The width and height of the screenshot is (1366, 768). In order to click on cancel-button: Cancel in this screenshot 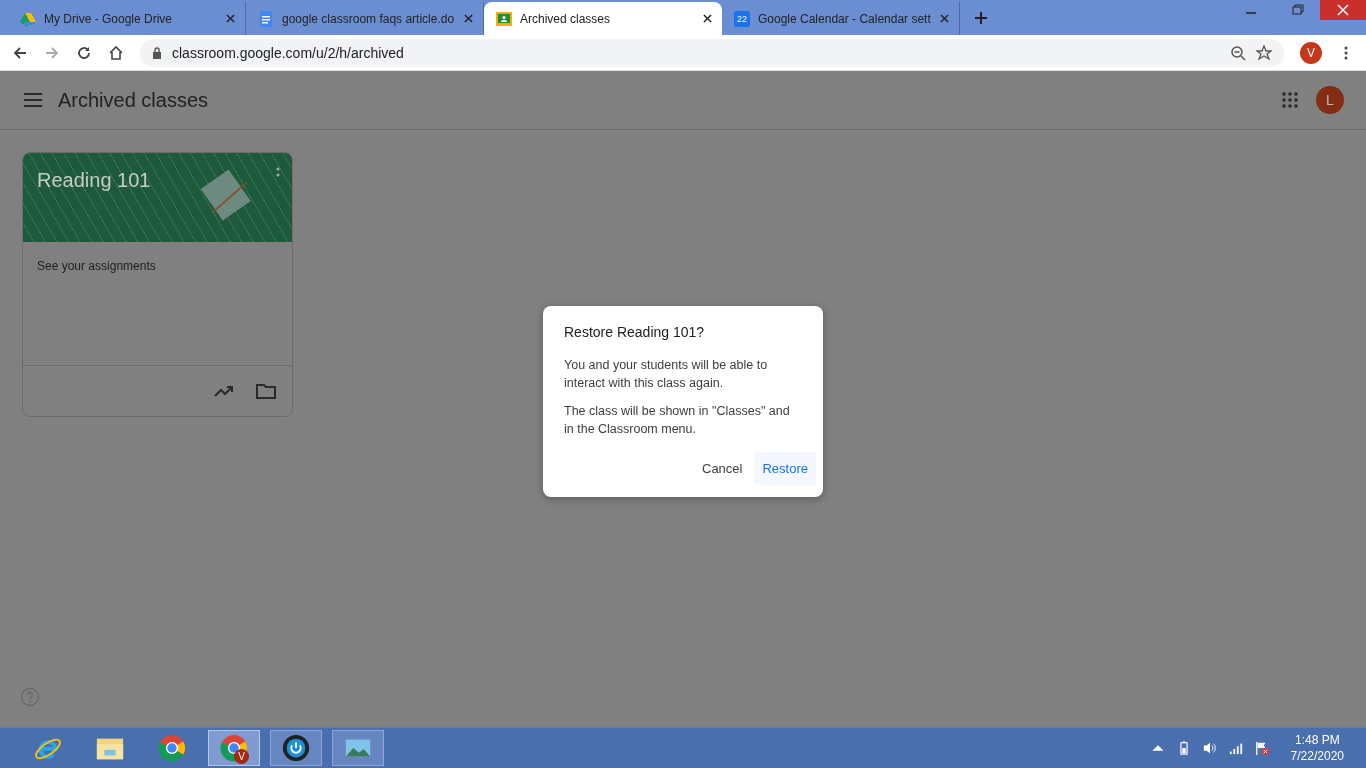, I will do `click(722, 468)`.